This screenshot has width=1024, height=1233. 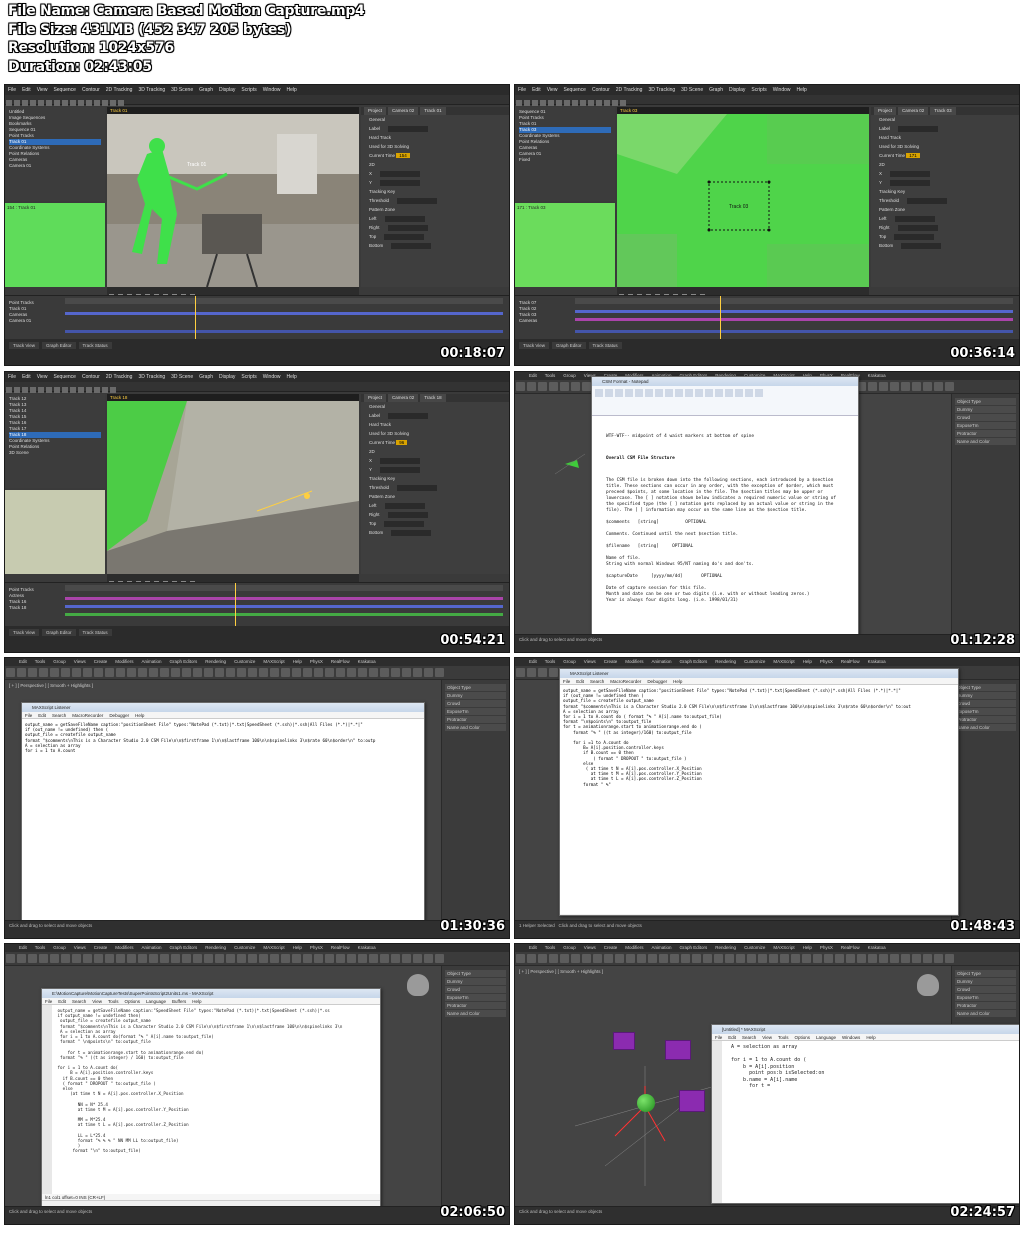 What do you see at coordinates (257, 604) in the screenshot?
I see `timeline: Point Tracks Actress Track 16 Track 18` at bounding box center [257, 604].